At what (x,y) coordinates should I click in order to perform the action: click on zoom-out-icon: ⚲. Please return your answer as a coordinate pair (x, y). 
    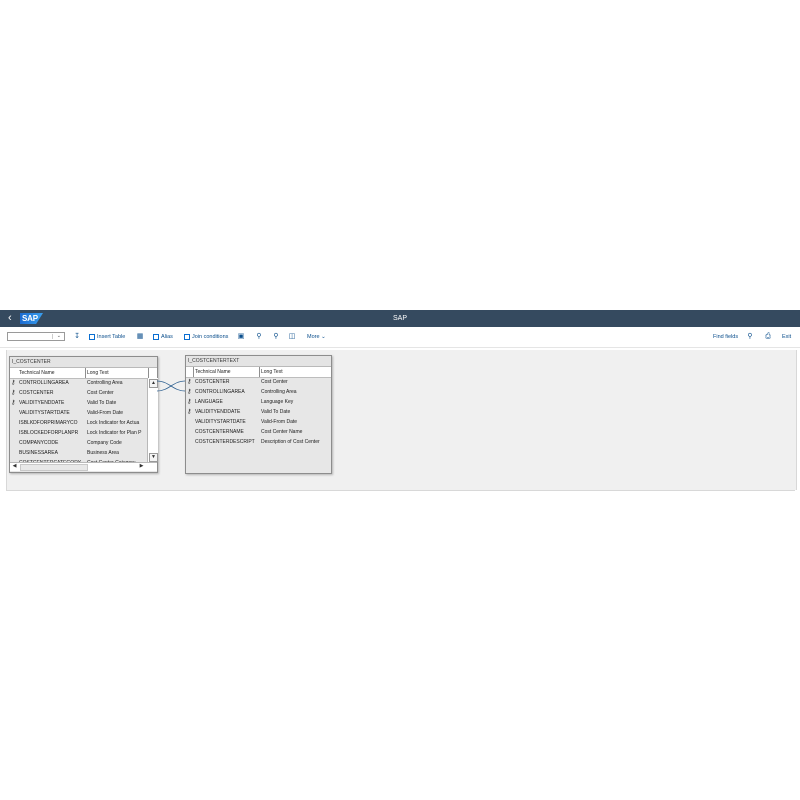
    Looking at the image, I should click on (276, 337).